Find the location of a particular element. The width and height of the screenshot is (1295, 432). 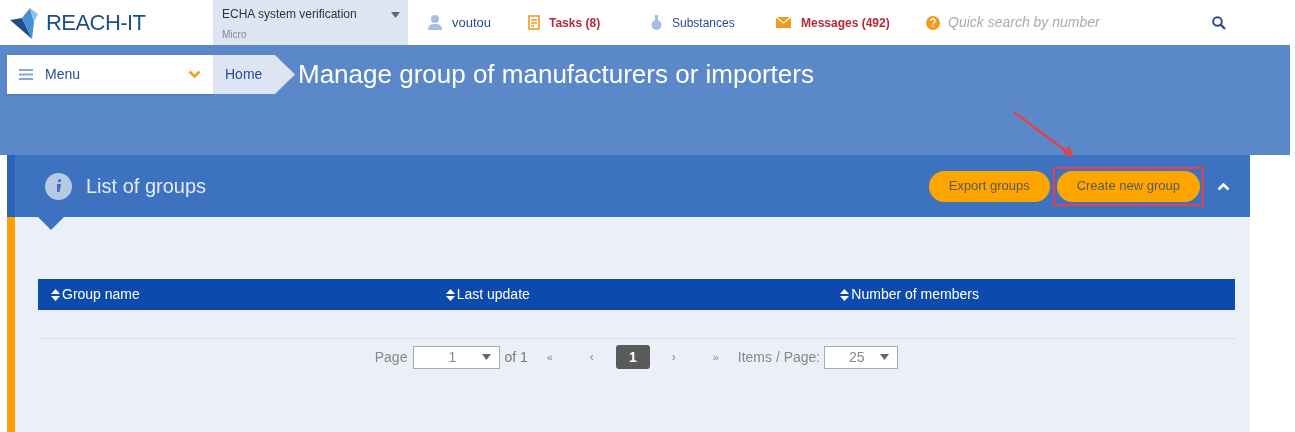

panel-title: List of groups is located at coordinates (147, 186).